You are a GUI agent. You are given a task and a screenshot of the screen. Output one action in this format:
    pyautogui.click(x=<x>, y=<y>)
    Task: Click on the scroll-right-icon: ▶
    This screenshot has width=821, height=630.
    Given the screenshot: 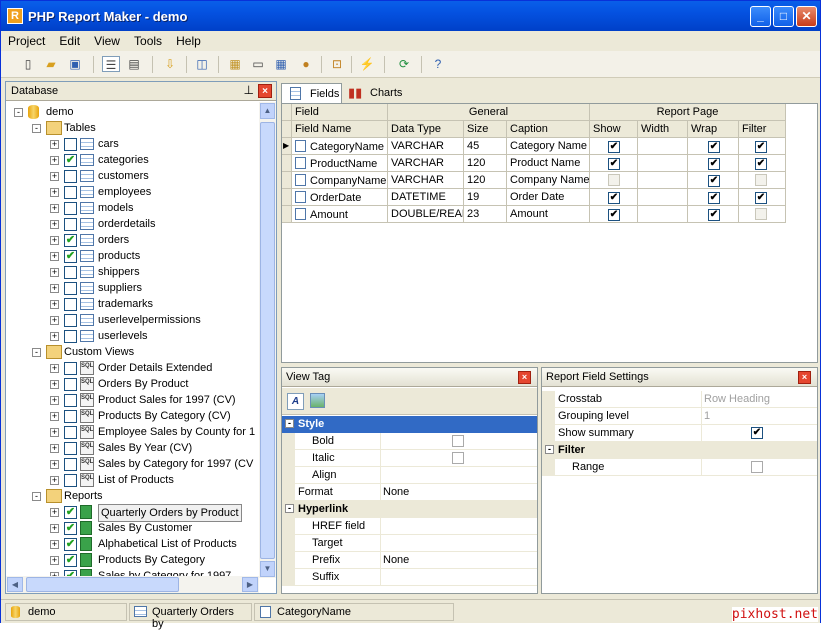 What is the action you would take?
    pyautogui.click(x=250, y=584)
    